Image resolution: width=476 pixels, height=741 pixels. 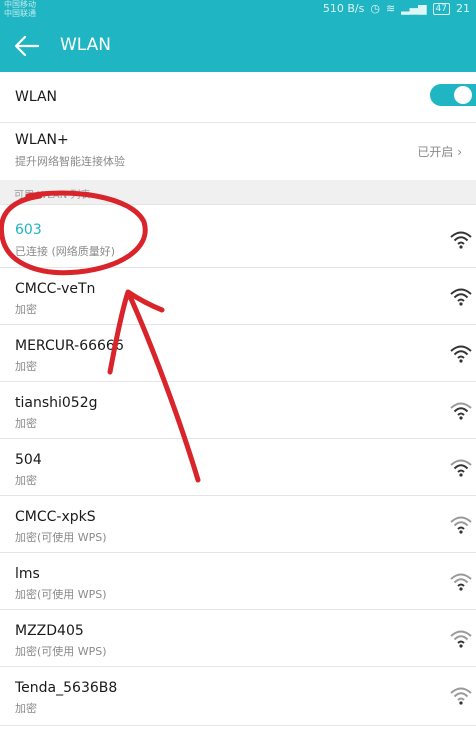 What do you see at coordinates (238, 152) in the screenshot?
I see `wlan-plus-row: WLAN+ 提升网络智能连接体验 已开启 ›` at bounding box center [238, 152].